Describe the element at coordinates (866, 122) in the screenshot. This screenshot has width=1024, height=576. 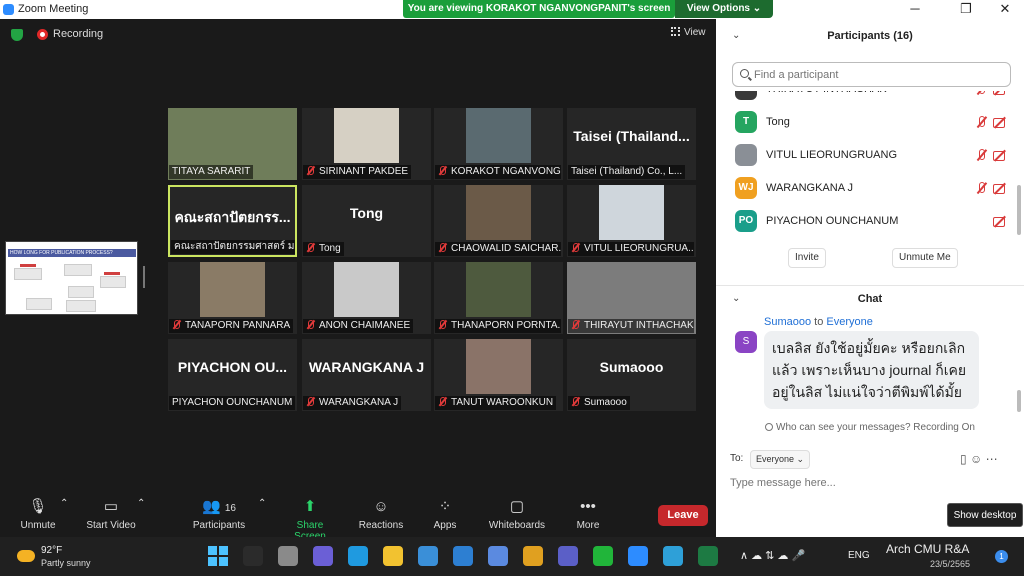
I see `participant-row: T Tong` at that location.